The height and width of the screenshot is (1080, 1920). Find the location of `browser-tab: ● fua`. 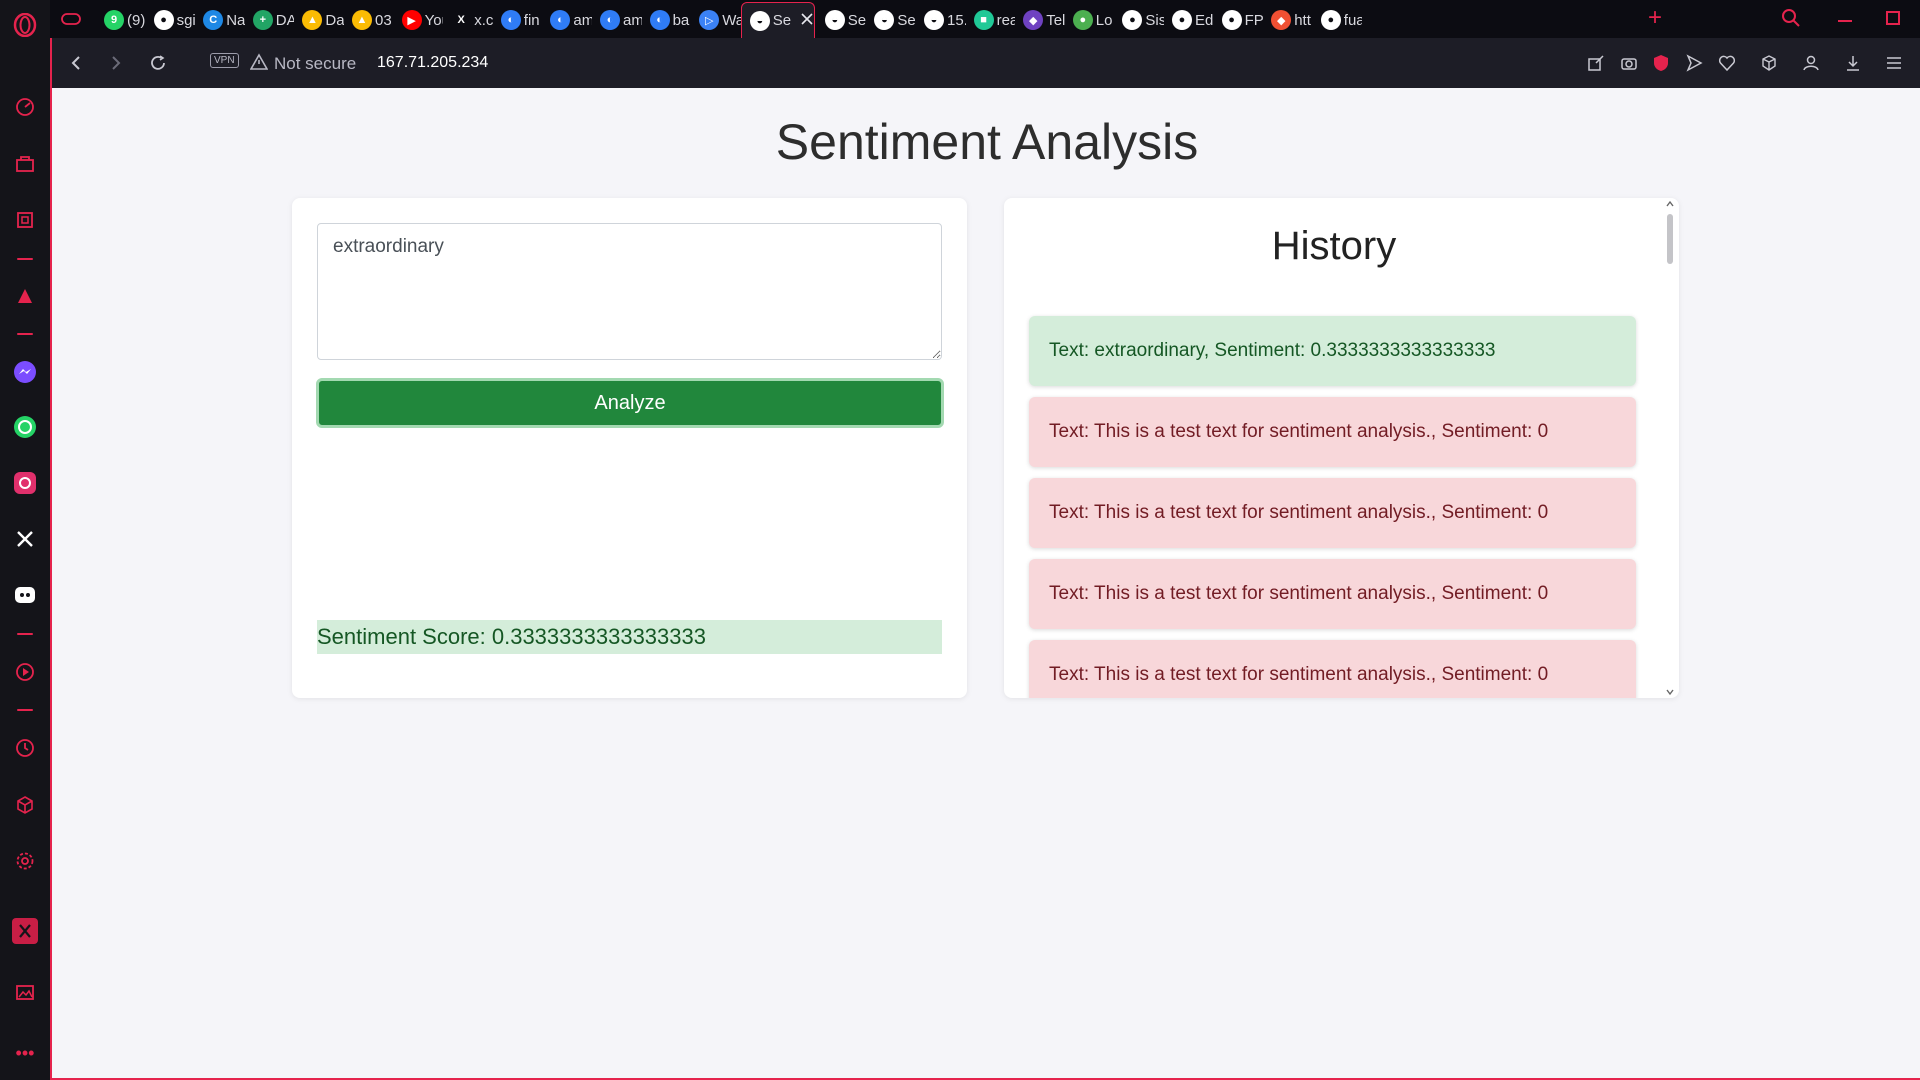

browser-tab: ● fua is located at coordinates (1338, 20).